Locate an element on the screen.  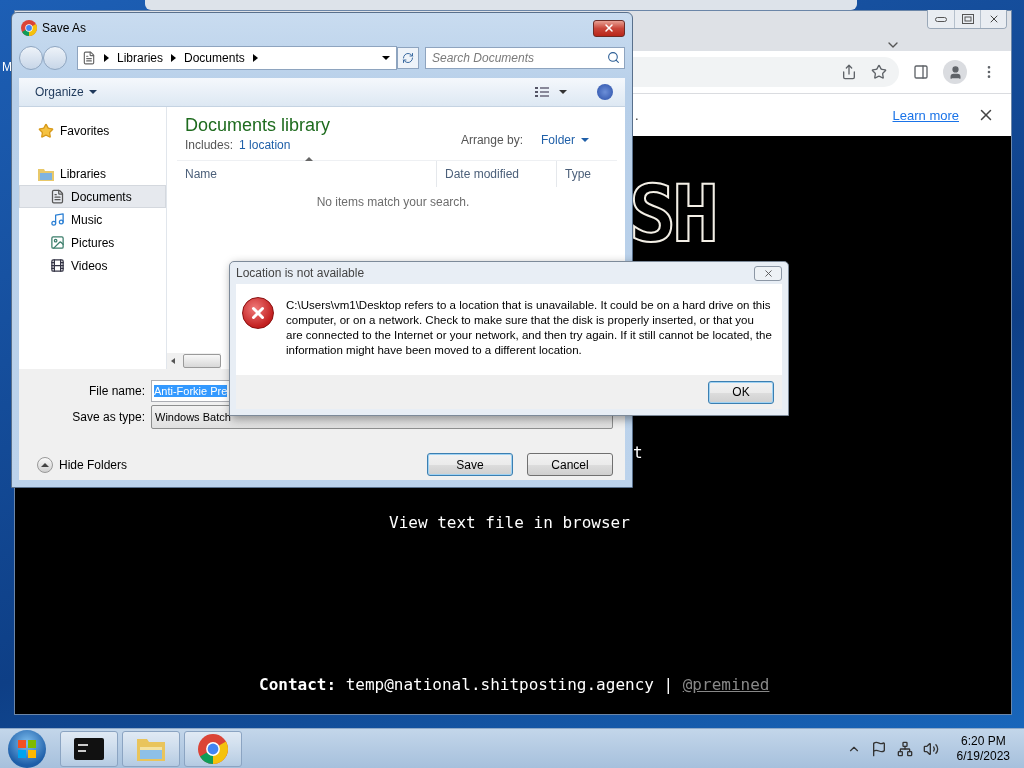
start-button is located at coordinates (27, 748).